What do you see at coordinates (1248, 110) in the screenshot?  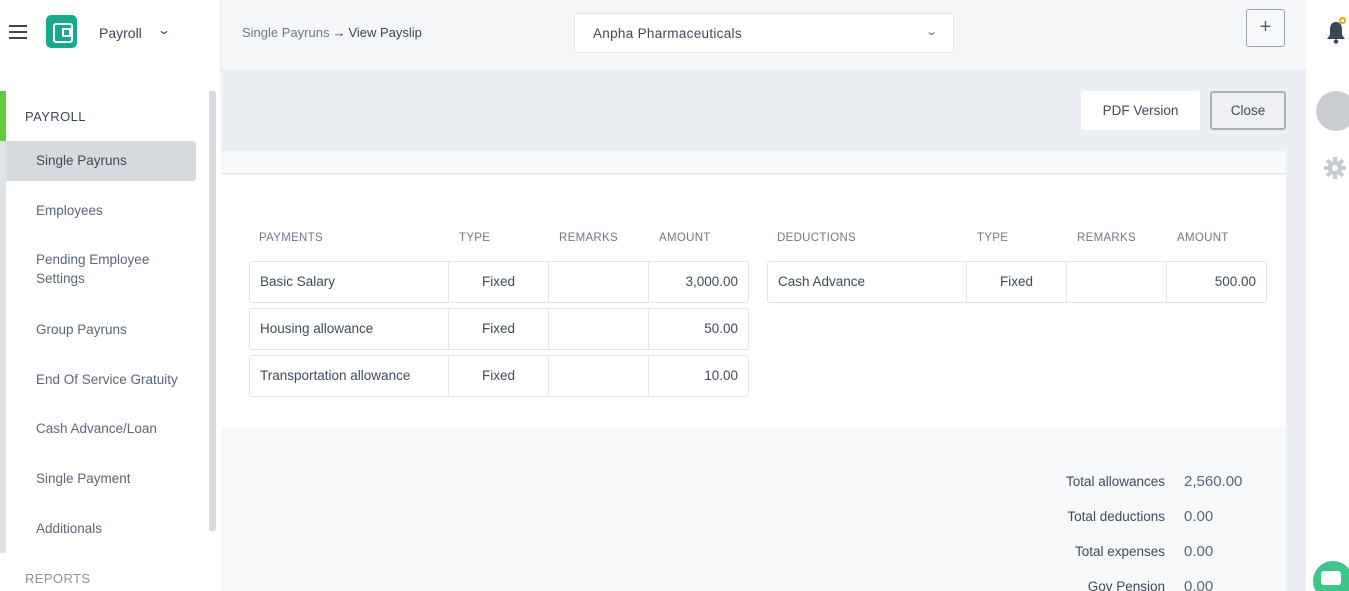 I see `close-button: Close` at bounding box center [1248, 110].